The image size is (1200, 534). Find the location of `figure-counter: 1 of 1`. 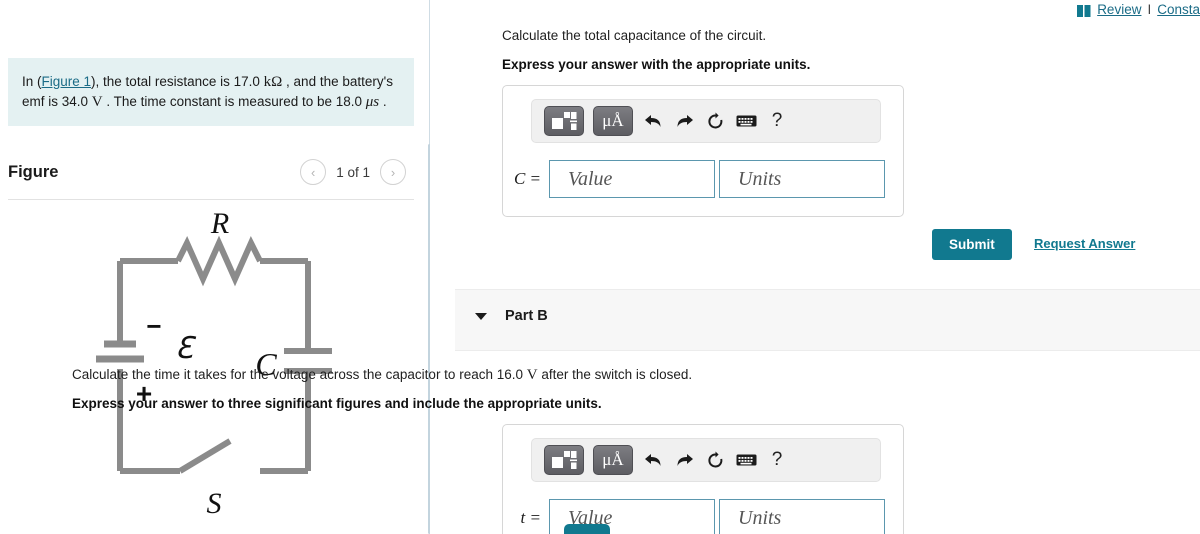

figure-counter: 1 of 1 is located at coordinates (353, 172).